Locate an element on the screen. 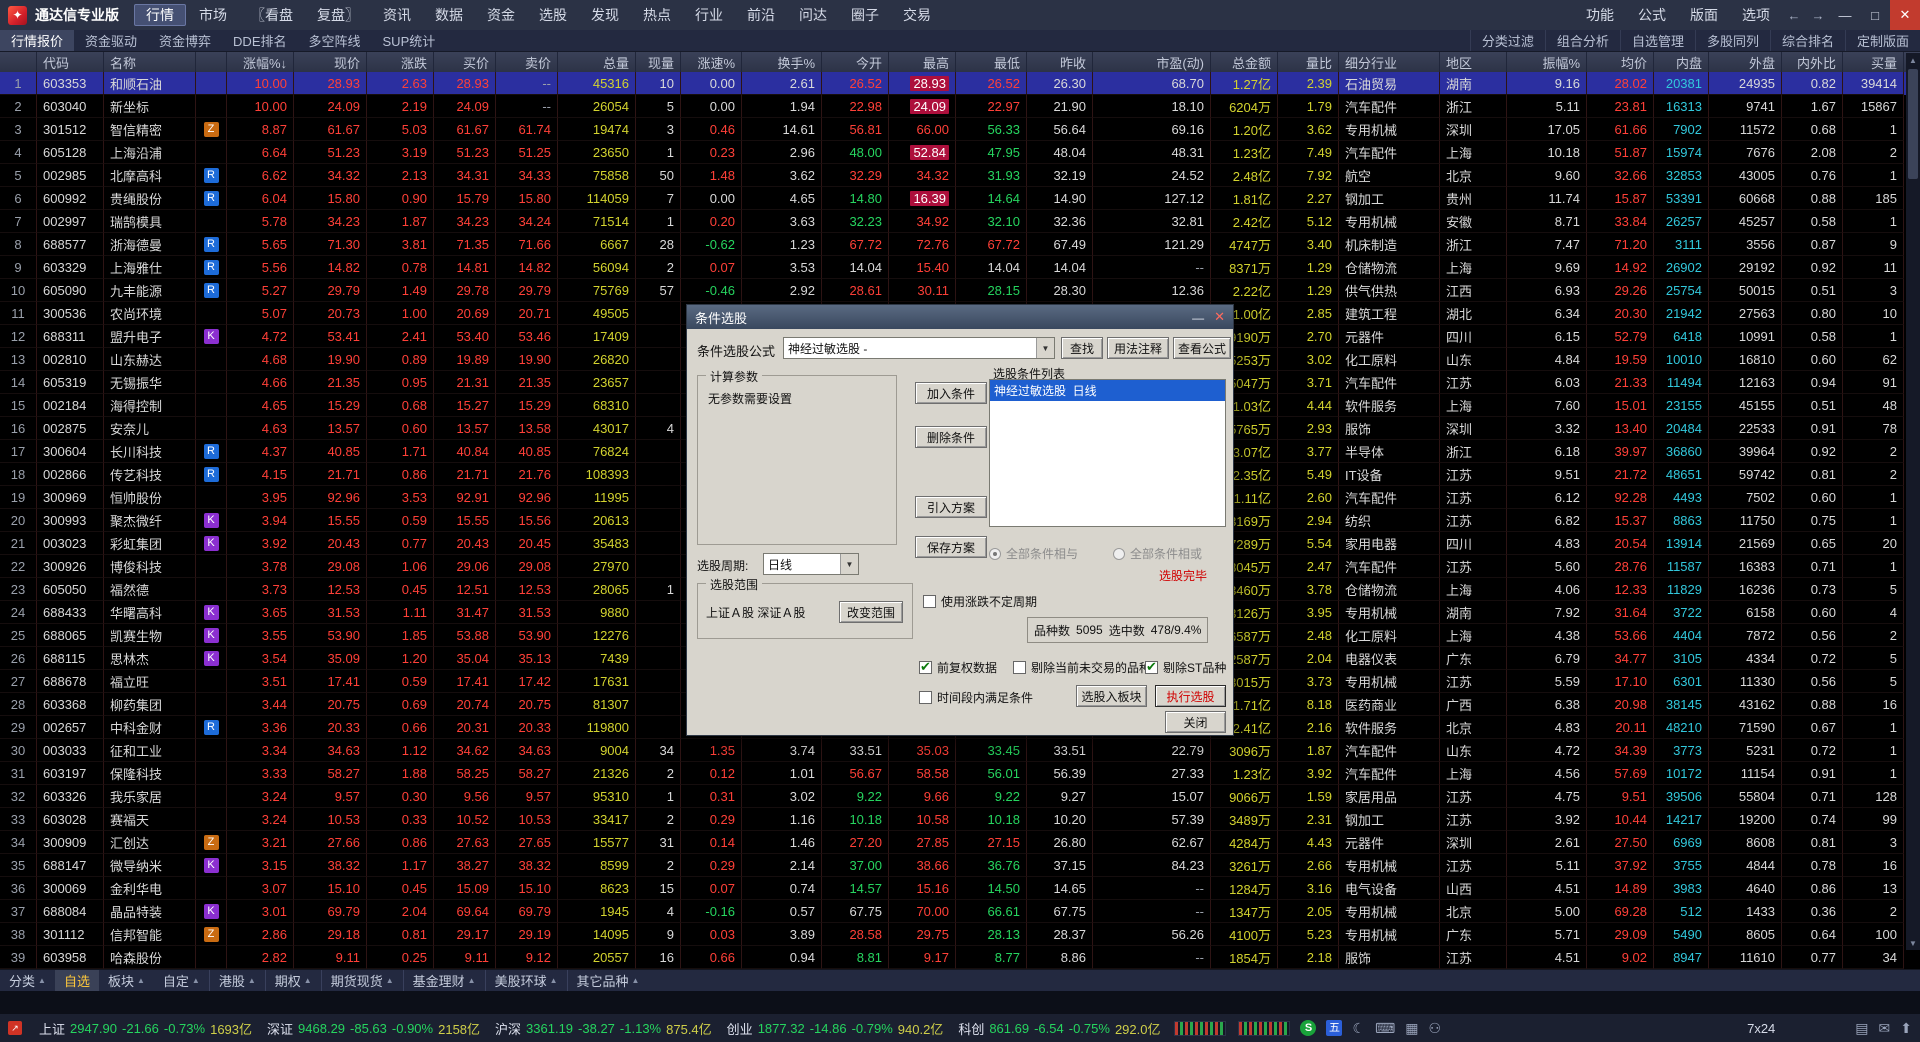 This screenshot has height=1042, width=1920. page-tab: 港股 ▲ is located at coordinates (238, 980).